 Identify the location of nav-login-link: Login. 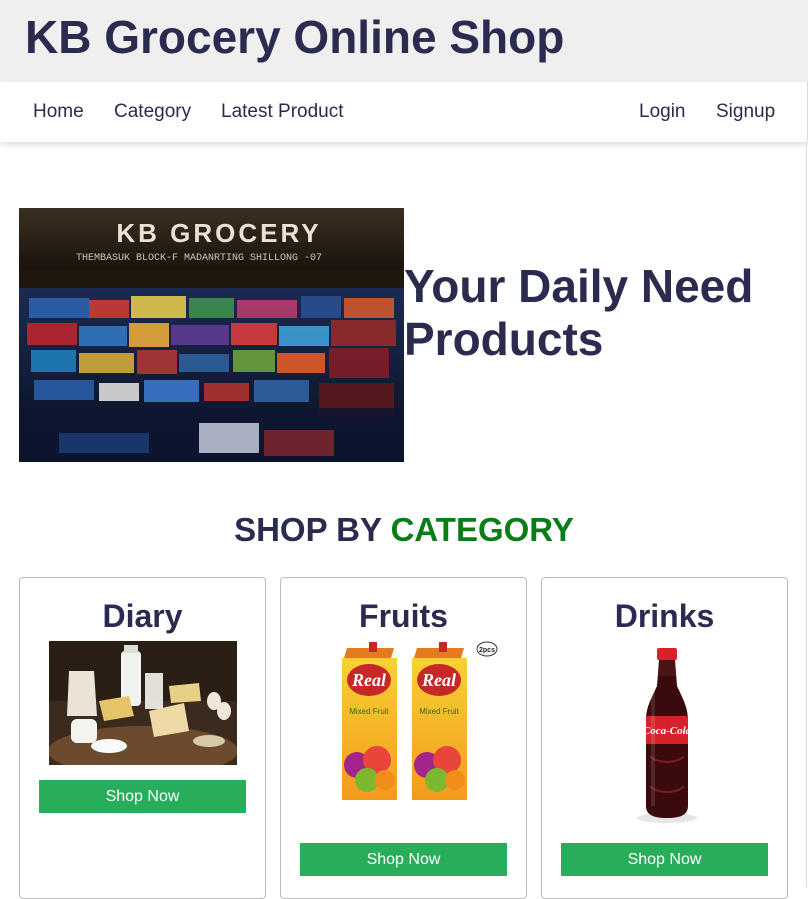
(662, 112).